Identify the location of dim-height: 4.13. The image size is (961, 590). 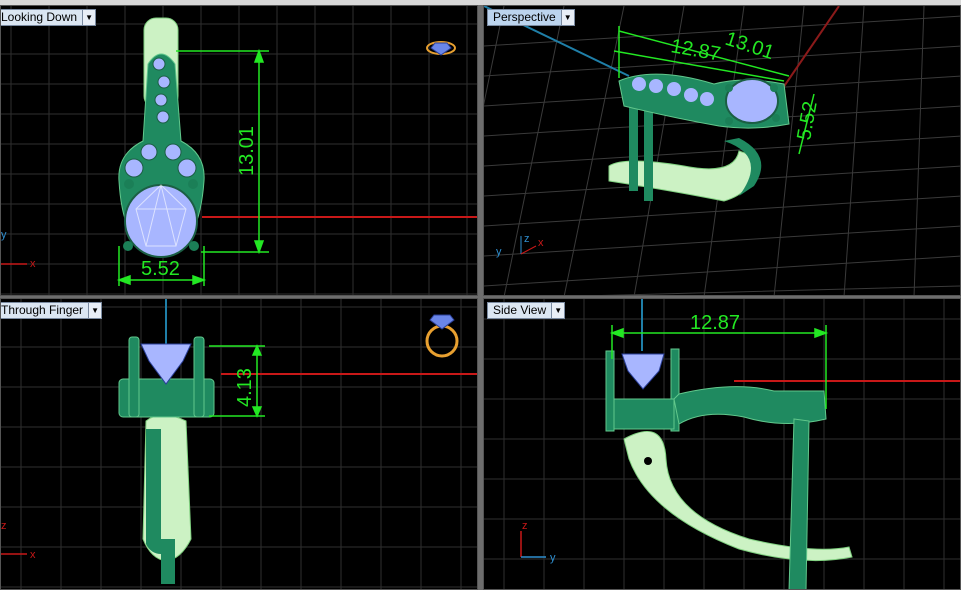
(245, 387).